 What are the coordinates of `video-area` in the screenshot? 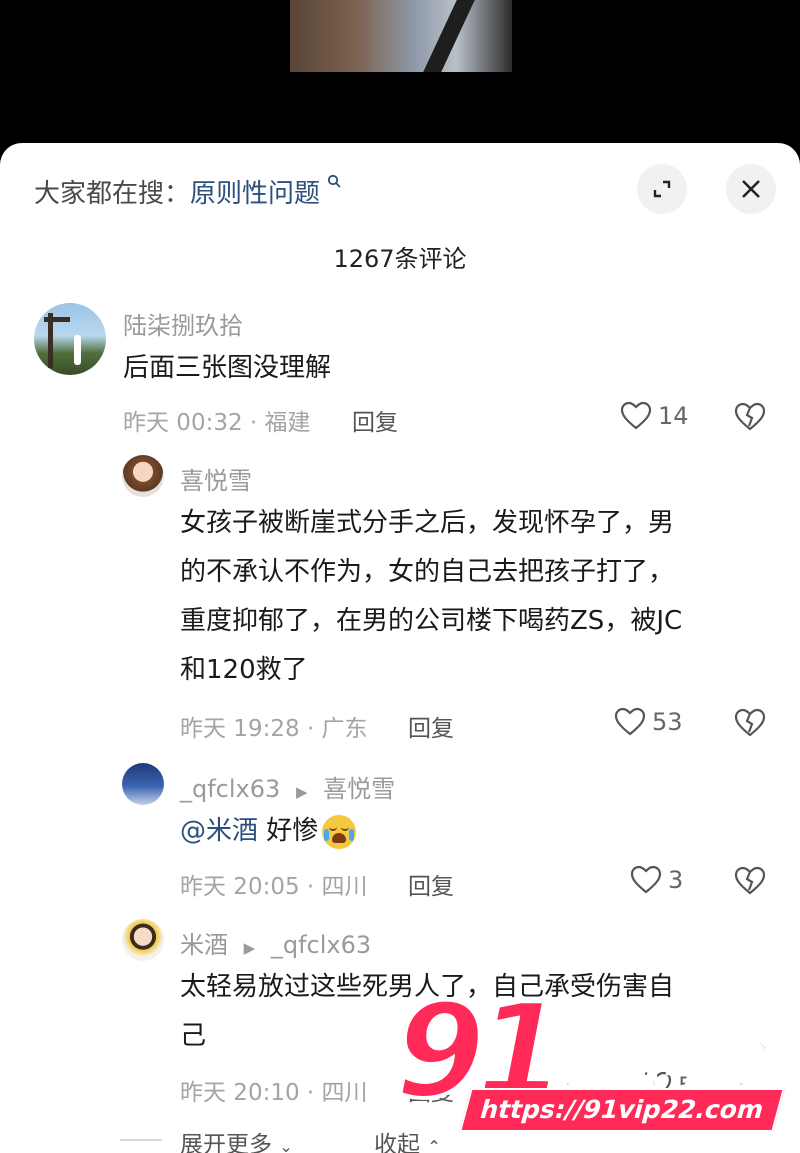 It's located at (400, 80).